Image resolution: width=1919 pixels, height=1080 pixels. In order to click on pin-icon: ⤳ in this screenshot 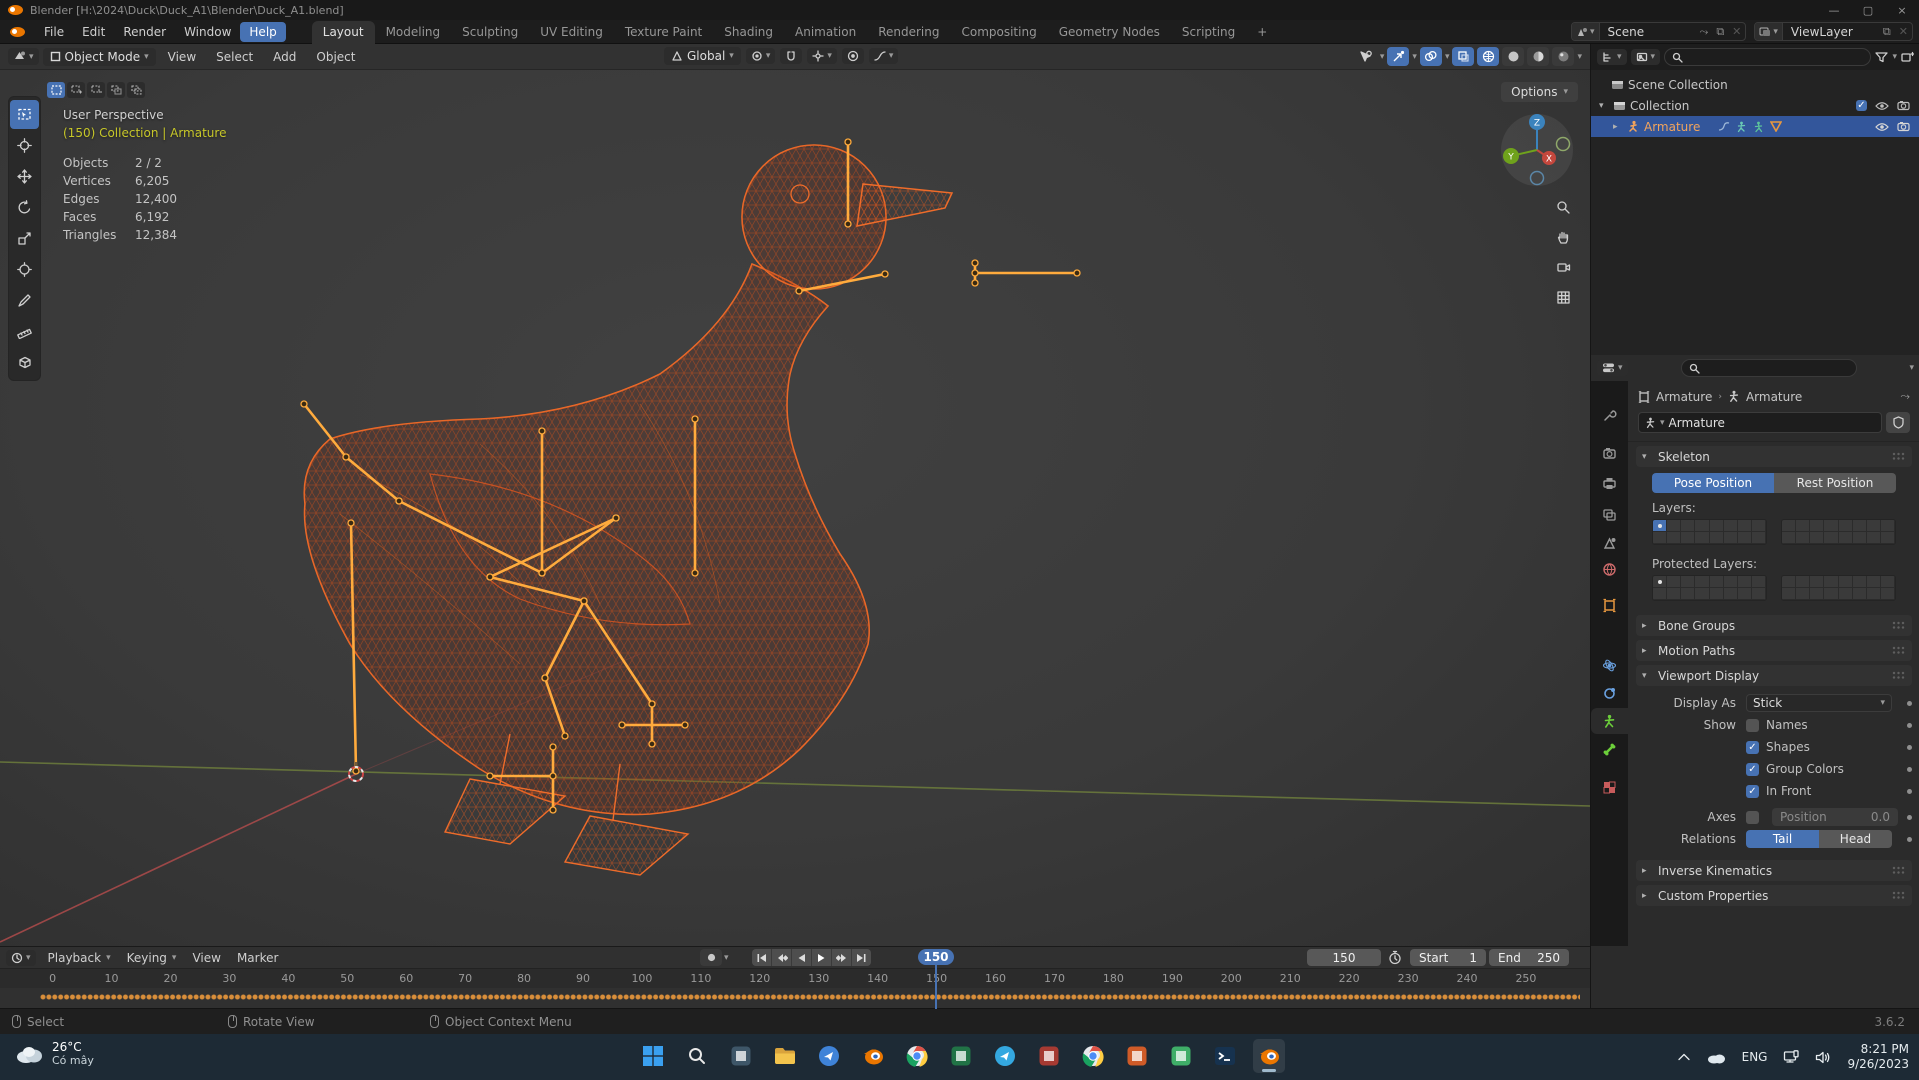, I will do `click(1905, 396)`.